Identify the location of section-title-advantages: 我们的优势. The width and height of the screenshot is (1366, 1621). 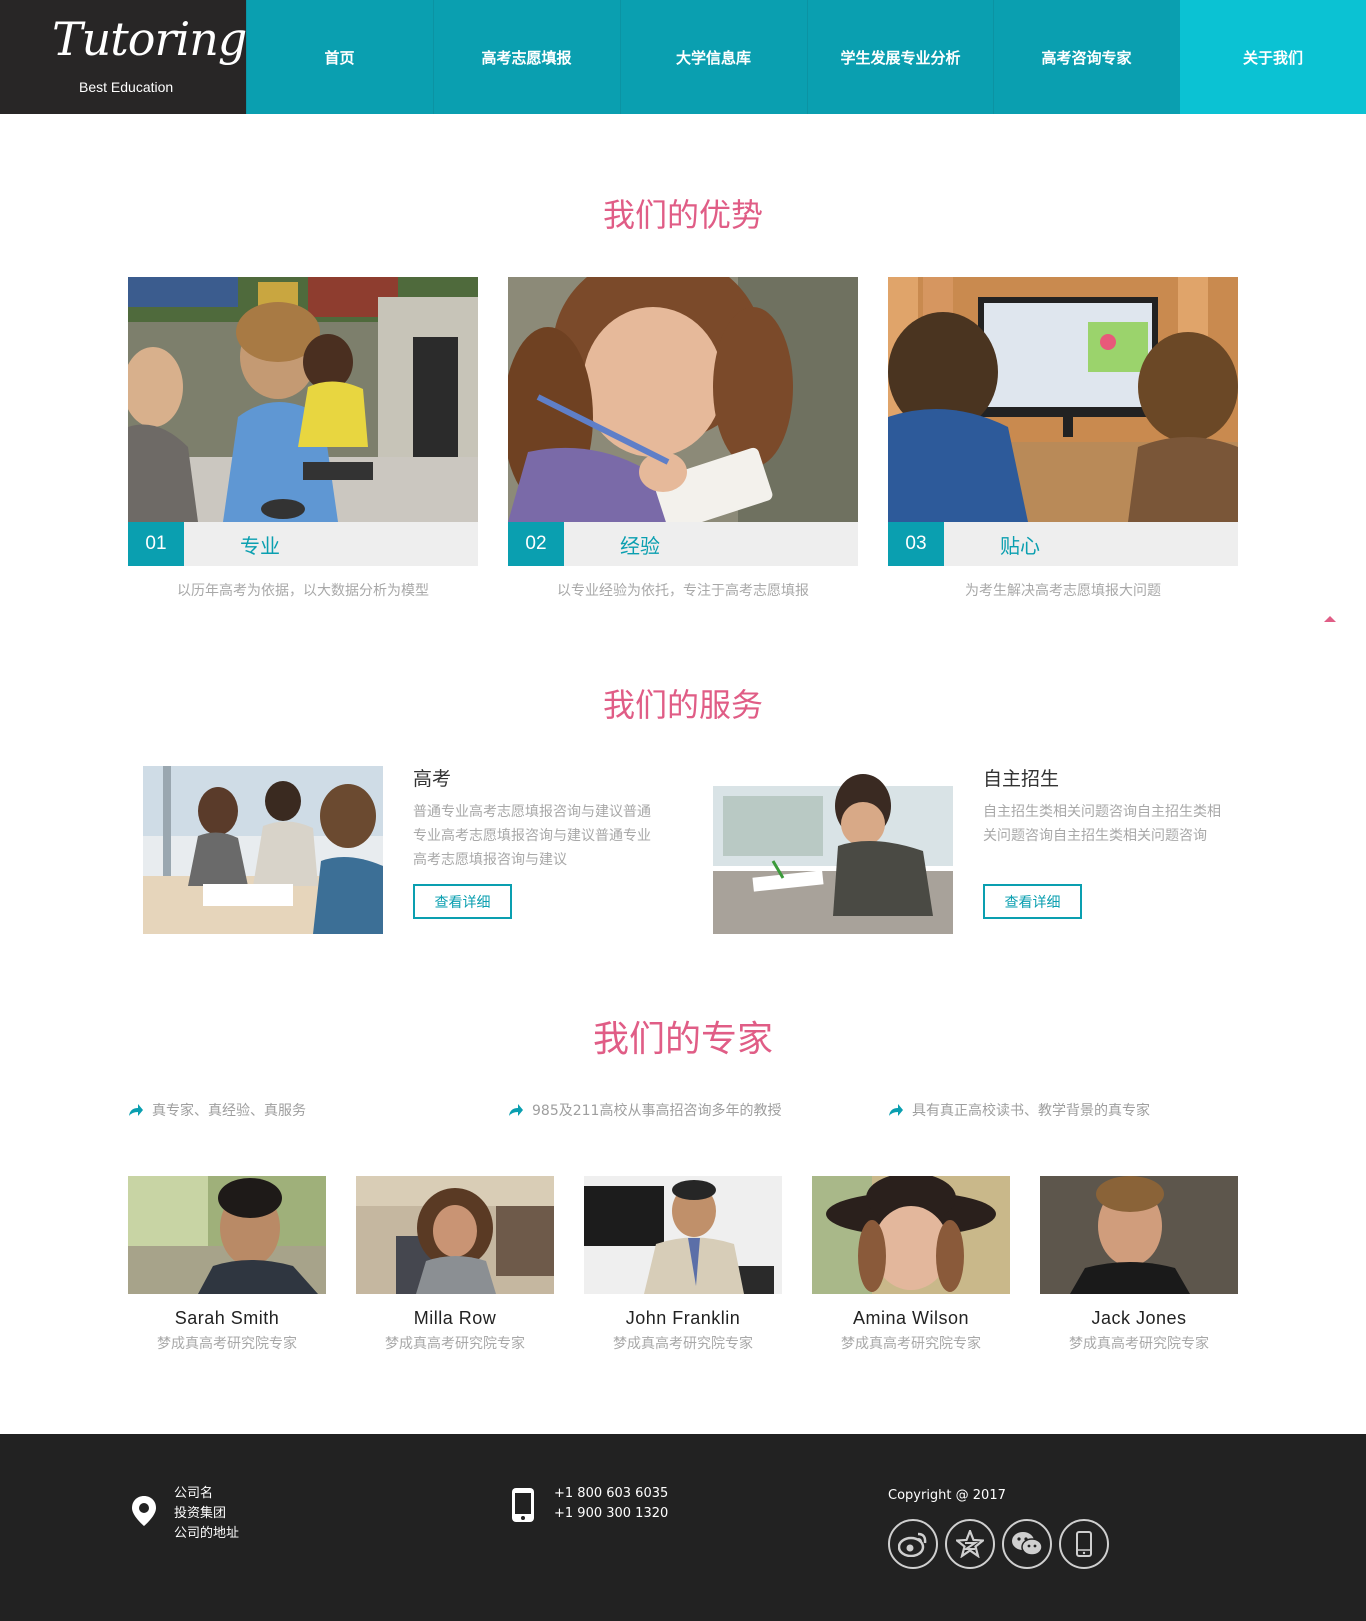
(682, 215).